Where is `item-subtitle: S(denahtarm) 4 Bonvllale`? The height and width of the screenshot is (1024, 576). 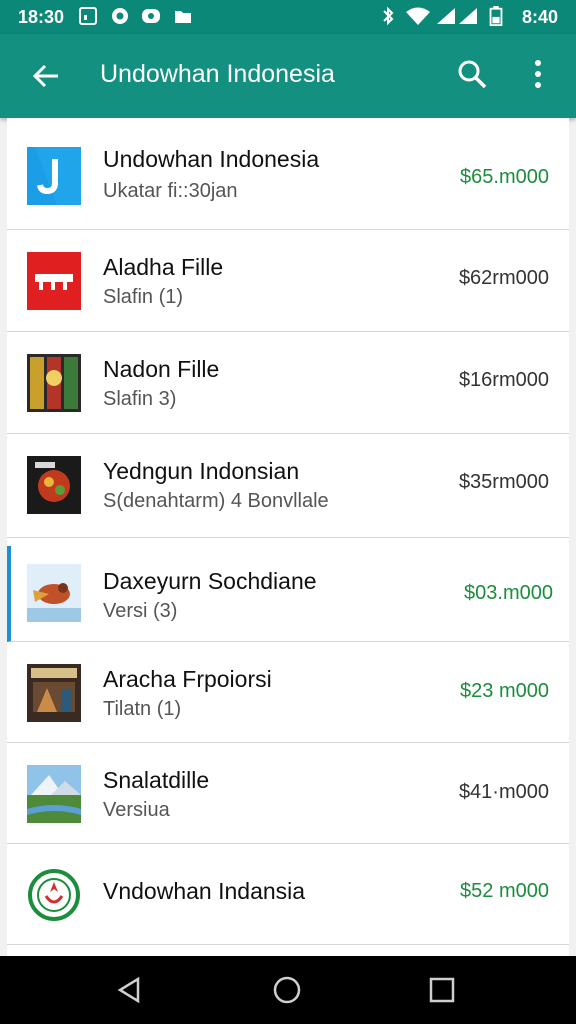
item-subtitle: S(denahtarm) 4 Bonvllale is located at coordinates (216, 501).